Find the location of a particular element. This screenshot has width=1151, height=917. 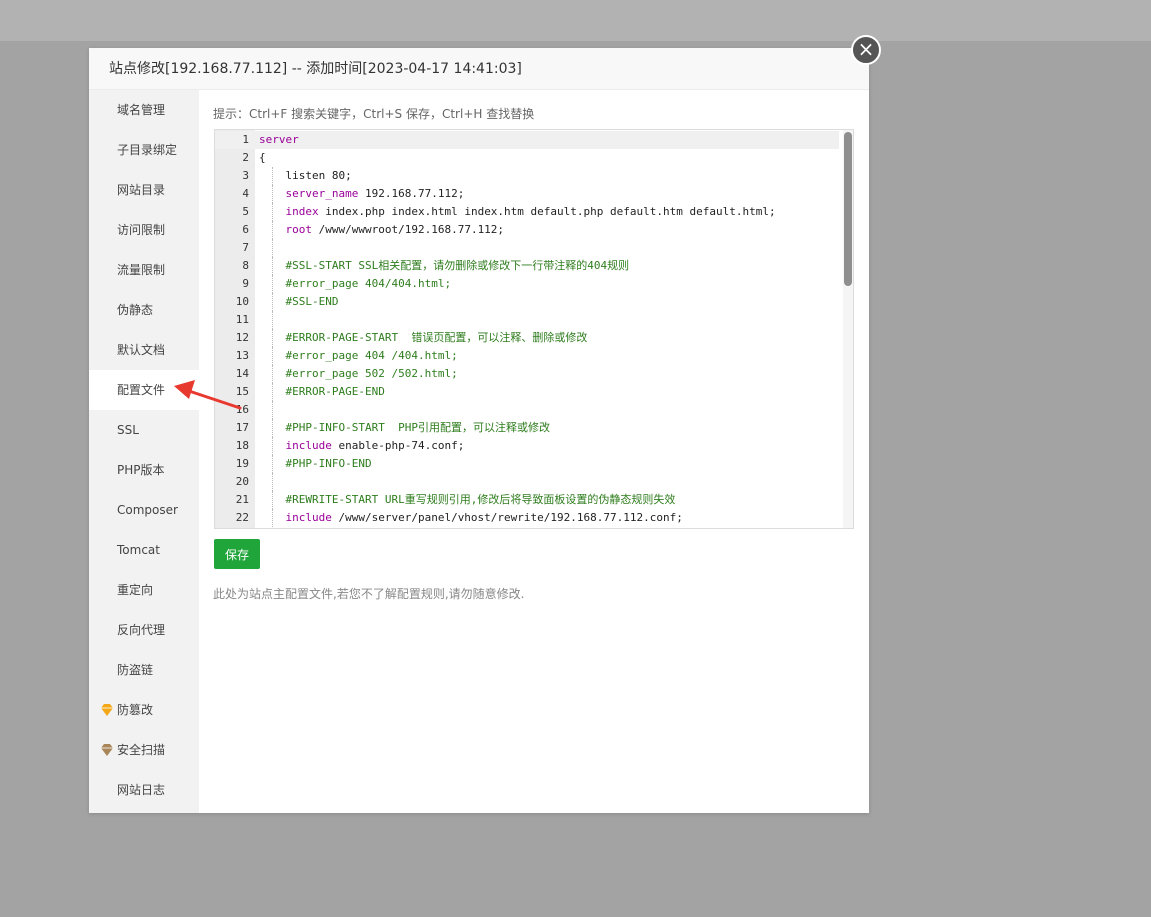

code-keyword: include is located at coordinates (308, 445).